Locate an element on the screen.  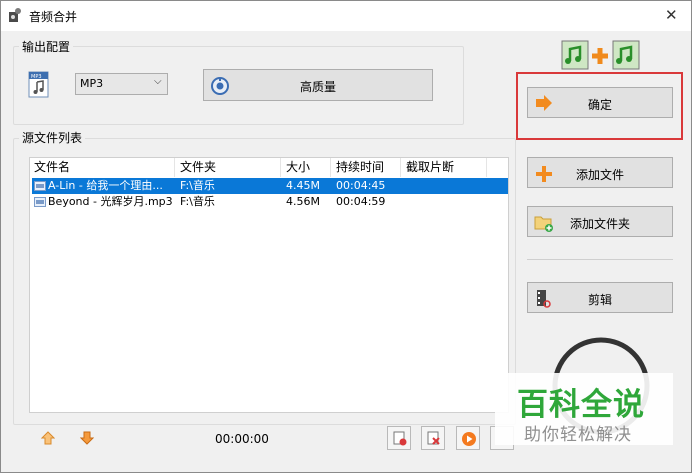
add-folder-button: 添加文件夹 is located at coordinates (600, 221).